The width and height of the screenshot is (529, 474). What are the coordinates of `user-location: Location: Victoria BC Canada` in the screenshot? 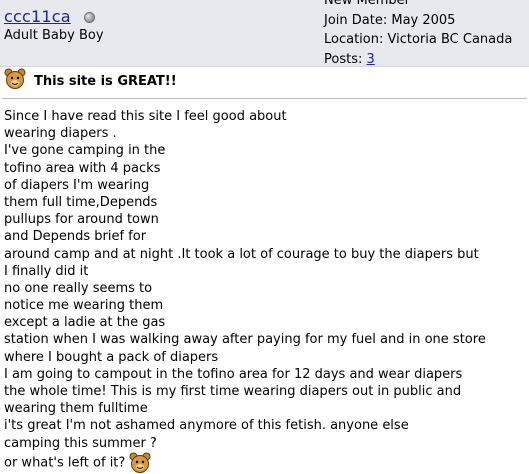 It's located at (418, 39).